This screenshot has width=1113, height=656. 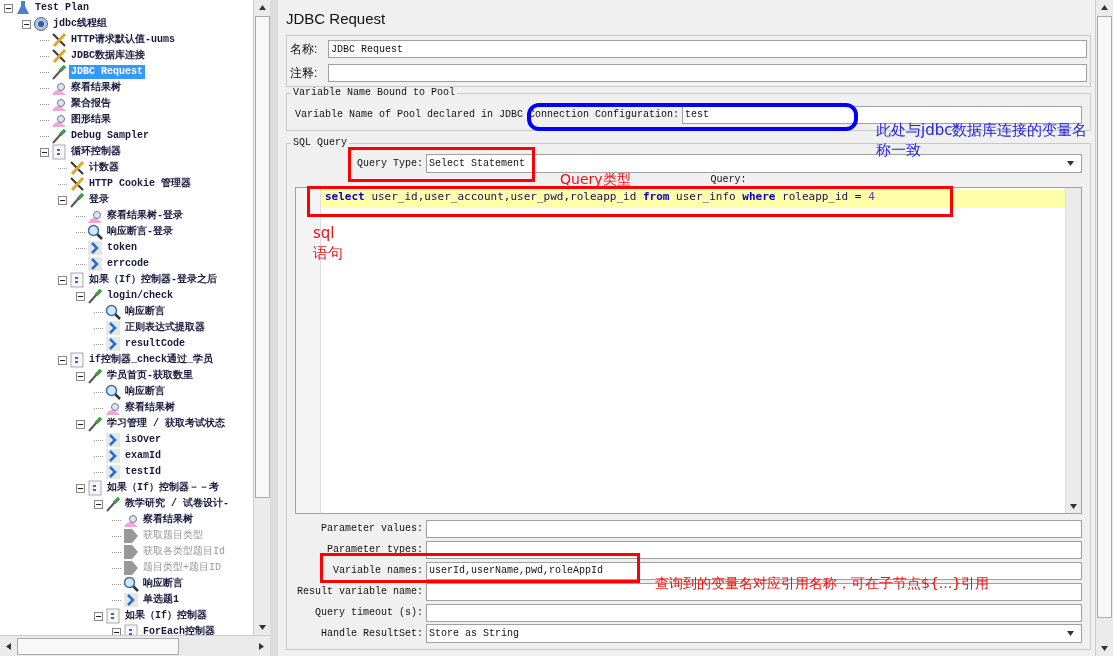 I want to click on tree-item: 计数器, so click(x=104, y=168).